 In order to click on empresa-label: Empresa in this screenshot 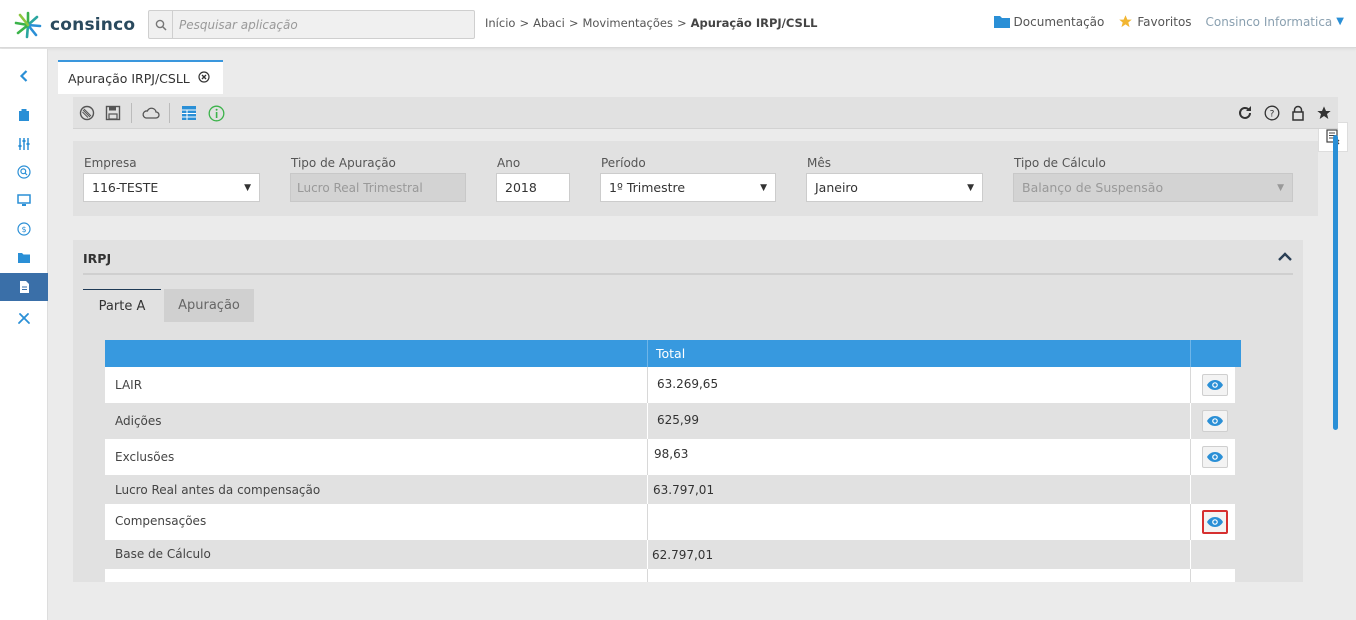, I will do `click(110, 163)`.